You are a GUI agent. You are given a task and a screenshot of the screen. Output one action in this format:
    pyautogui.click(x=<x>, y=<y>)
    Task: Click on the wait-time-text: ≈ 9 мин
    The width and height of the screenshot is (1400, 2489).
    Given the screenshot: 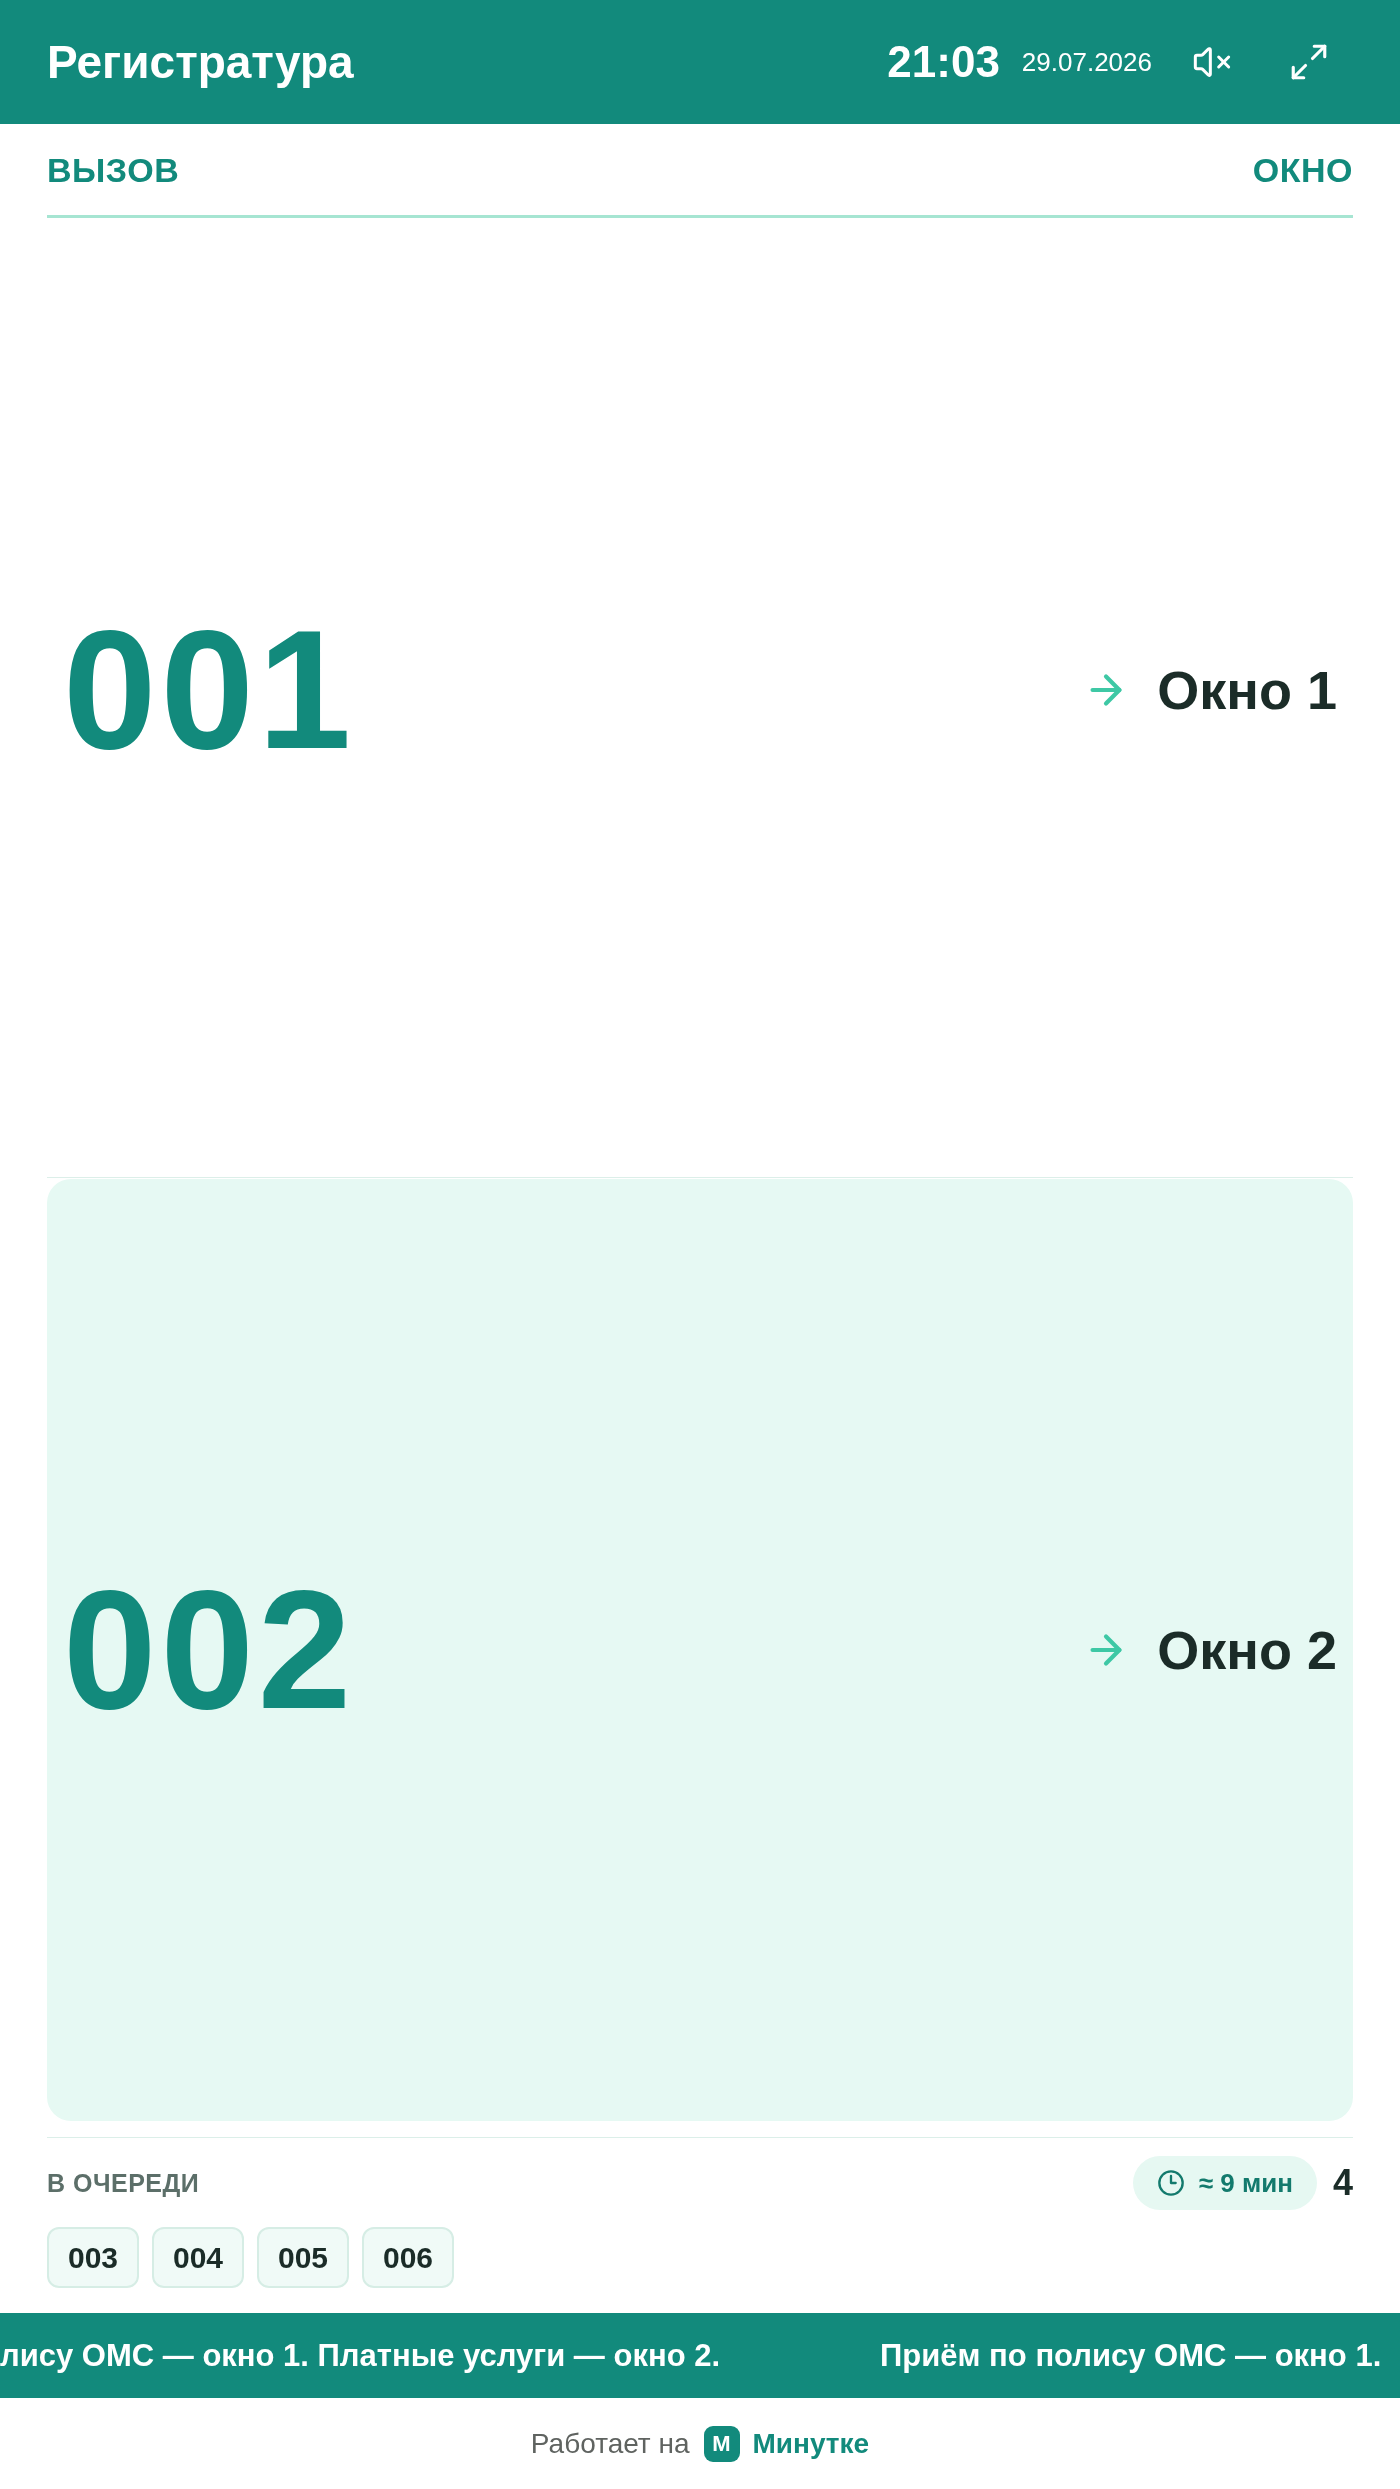 What is the action you would take?
    pyautogui.click(x=1245, y=2183)
    